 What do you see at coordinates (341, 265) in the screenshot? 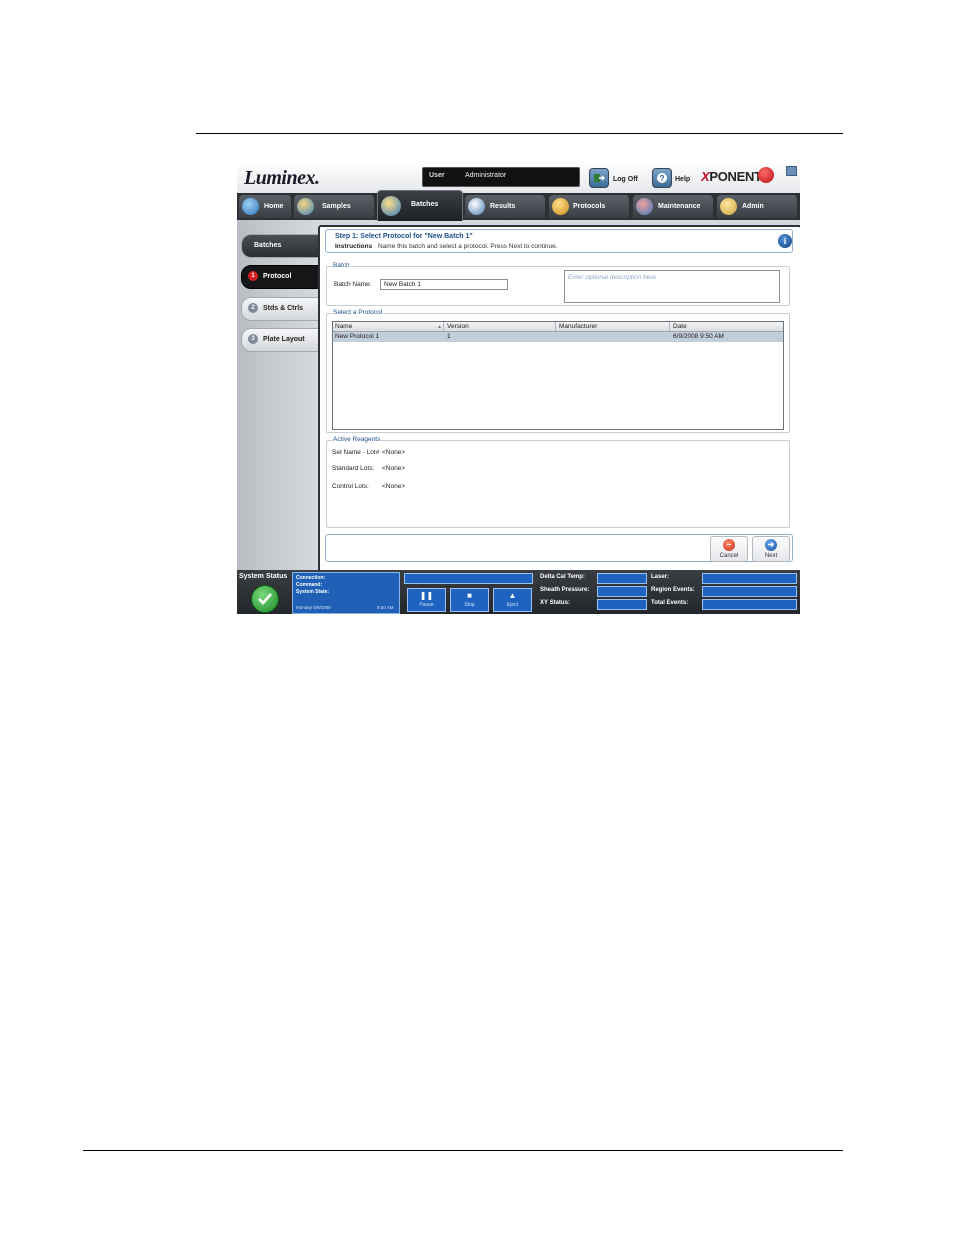
I see `batch-group-label: Batch` at bounding box center [341, 265].